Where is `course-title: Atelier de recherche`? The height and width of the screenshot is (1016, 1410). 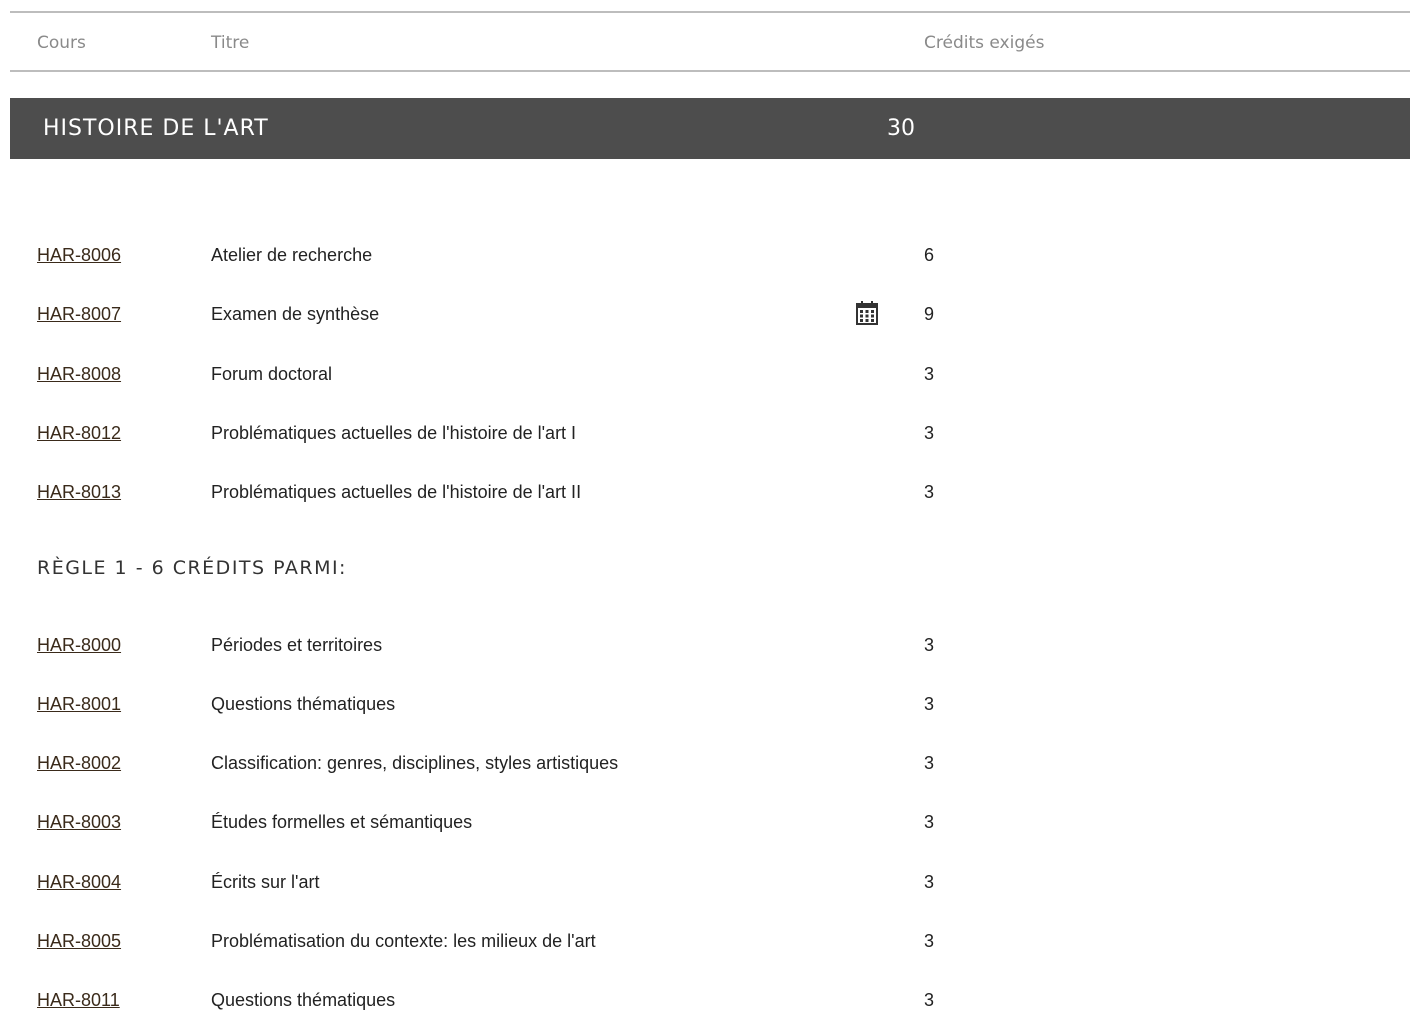
course-title: Atelier de recherche is located at coordinates (292, 255).